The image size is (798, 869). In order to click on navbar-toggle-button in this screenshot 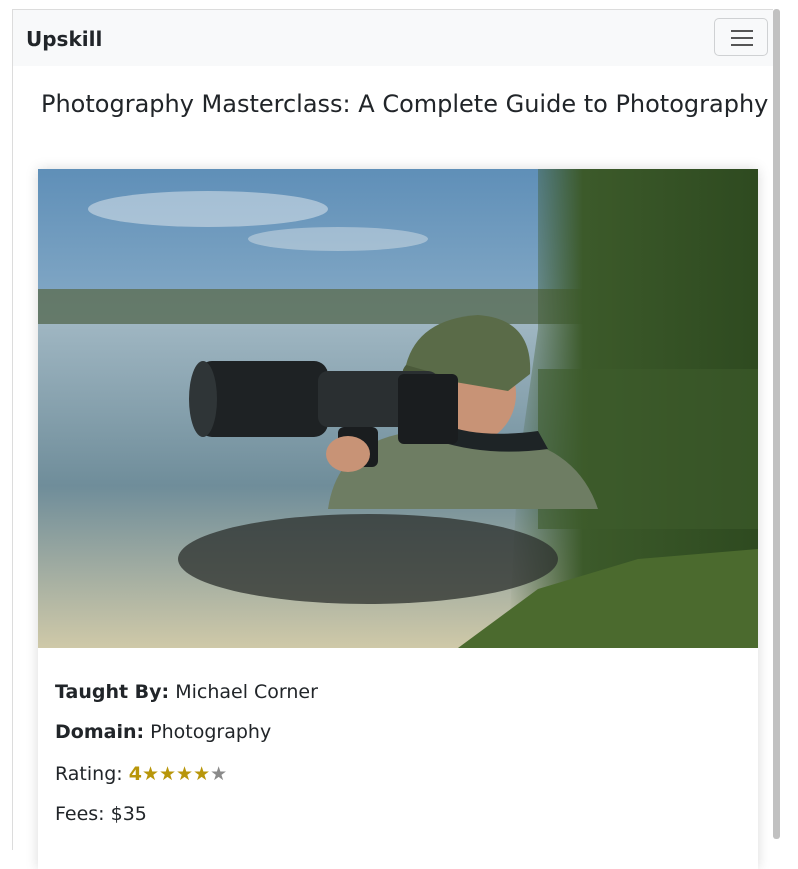, I will do `click(741, 37)`.